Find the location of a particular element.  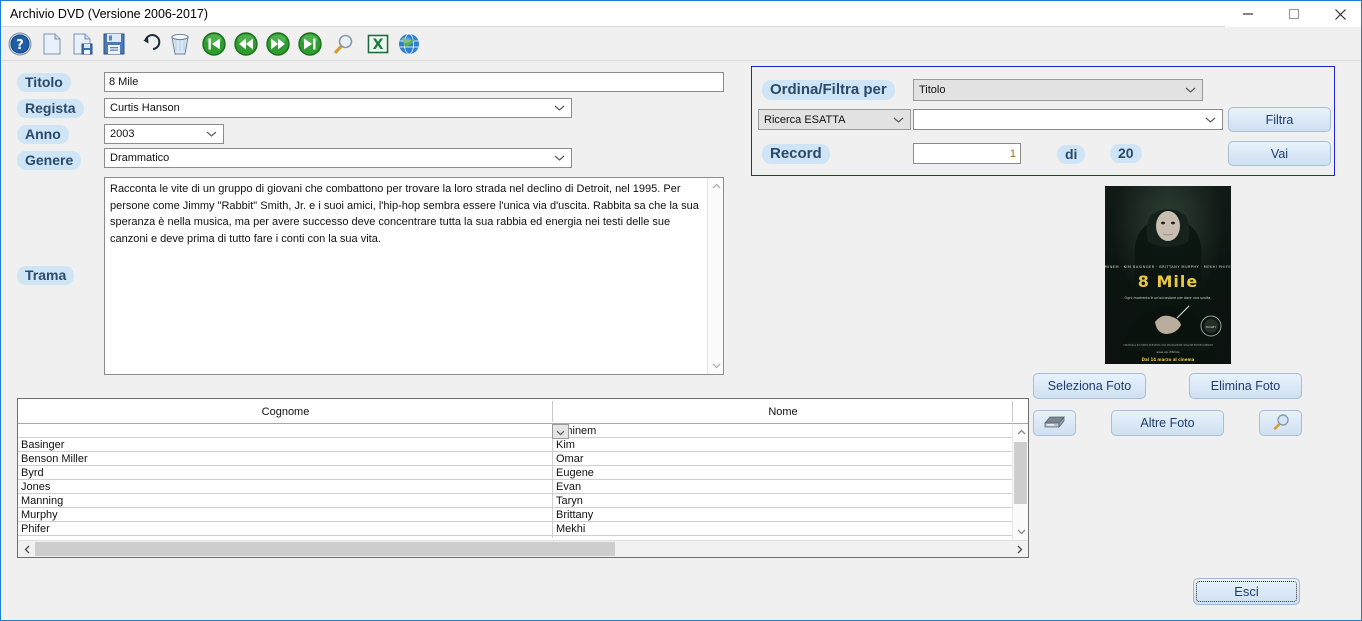

excel-export-icon: X is located at coordinates (378, 44).